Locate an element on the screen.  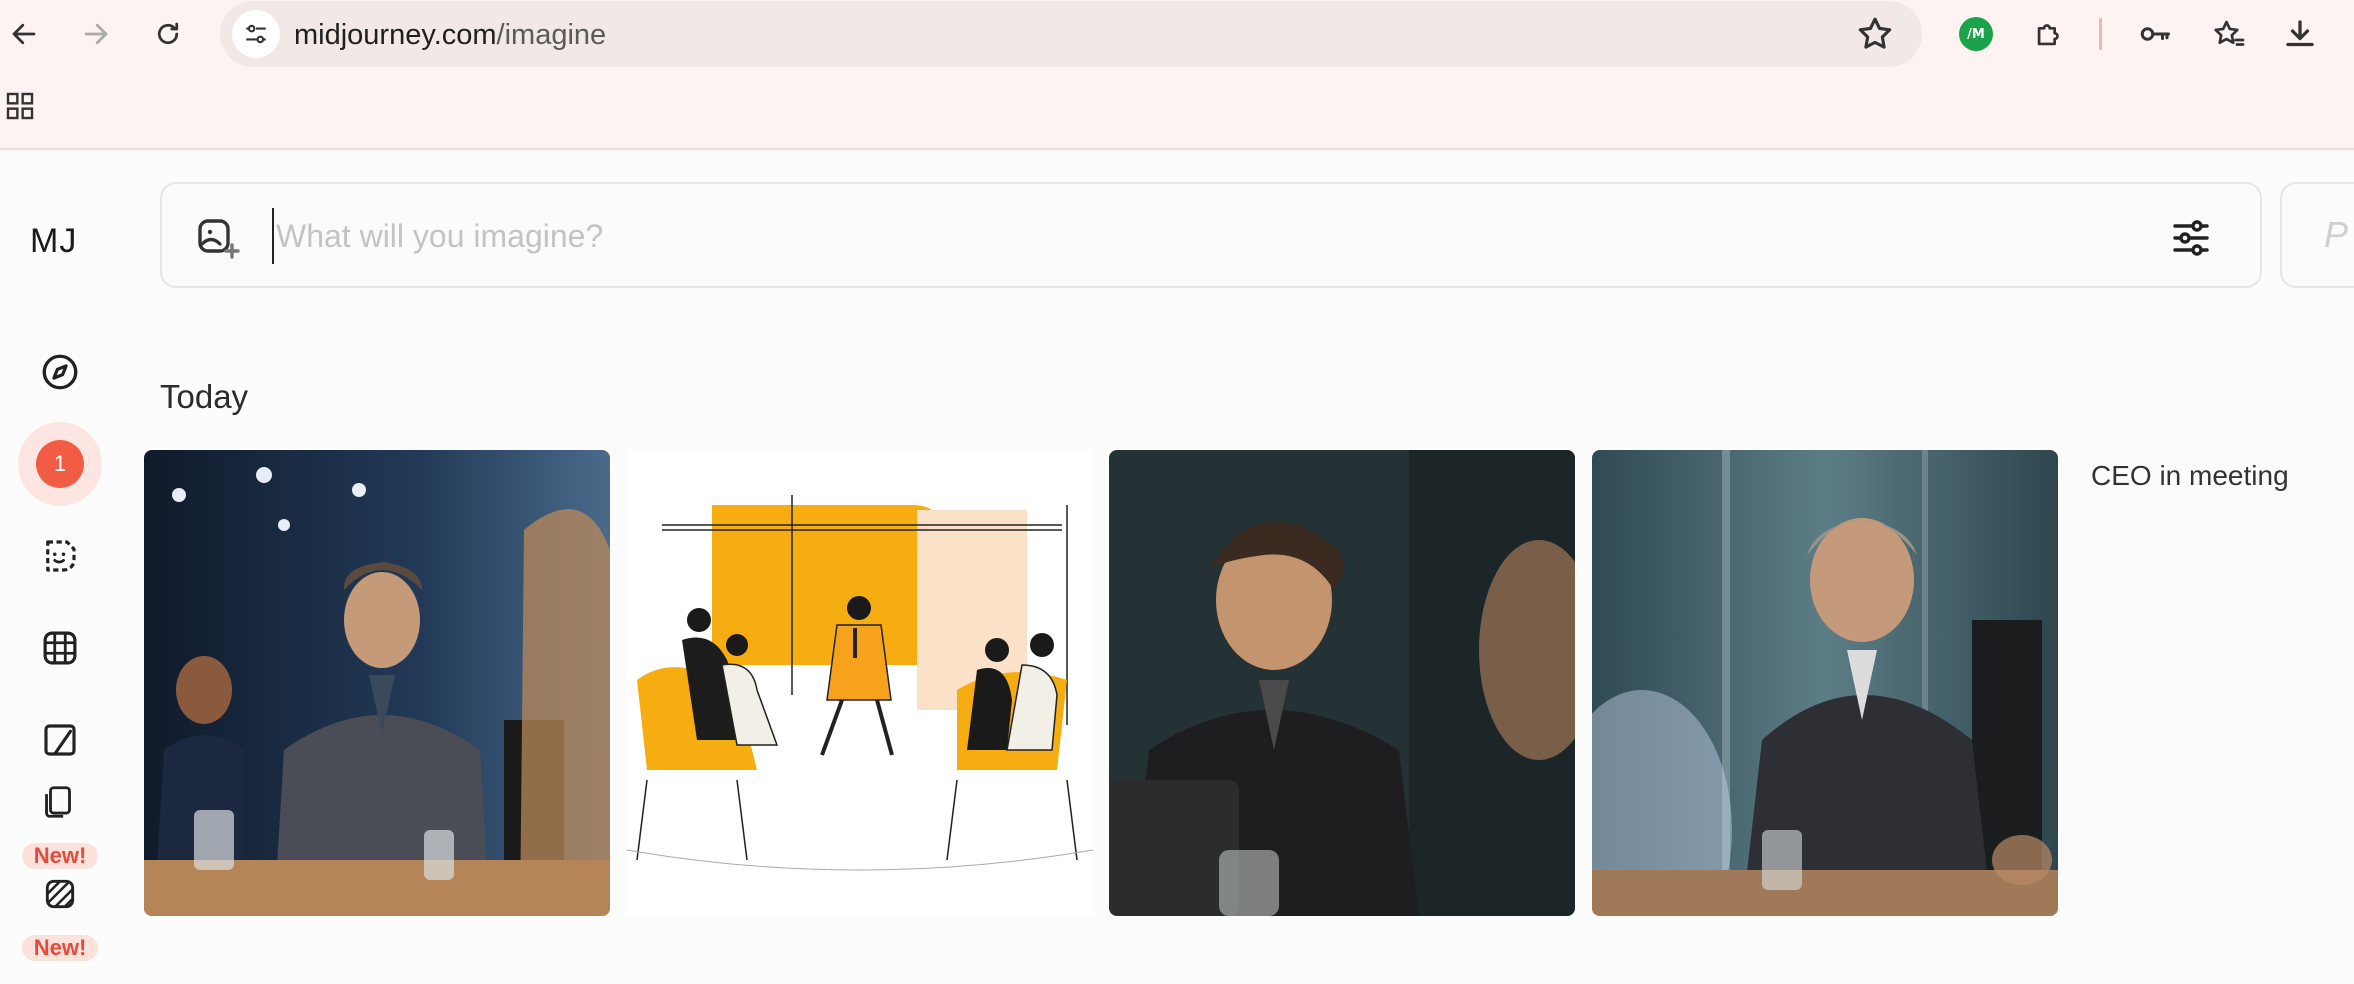
grid-icon is located at coordinates (60, 648).